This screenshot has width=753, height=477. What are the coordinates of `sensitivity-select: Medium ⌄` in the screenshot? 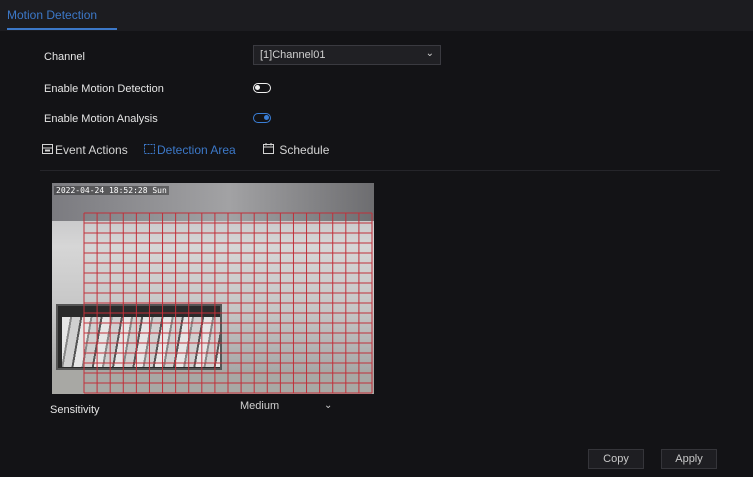 It's located at (290, 409).